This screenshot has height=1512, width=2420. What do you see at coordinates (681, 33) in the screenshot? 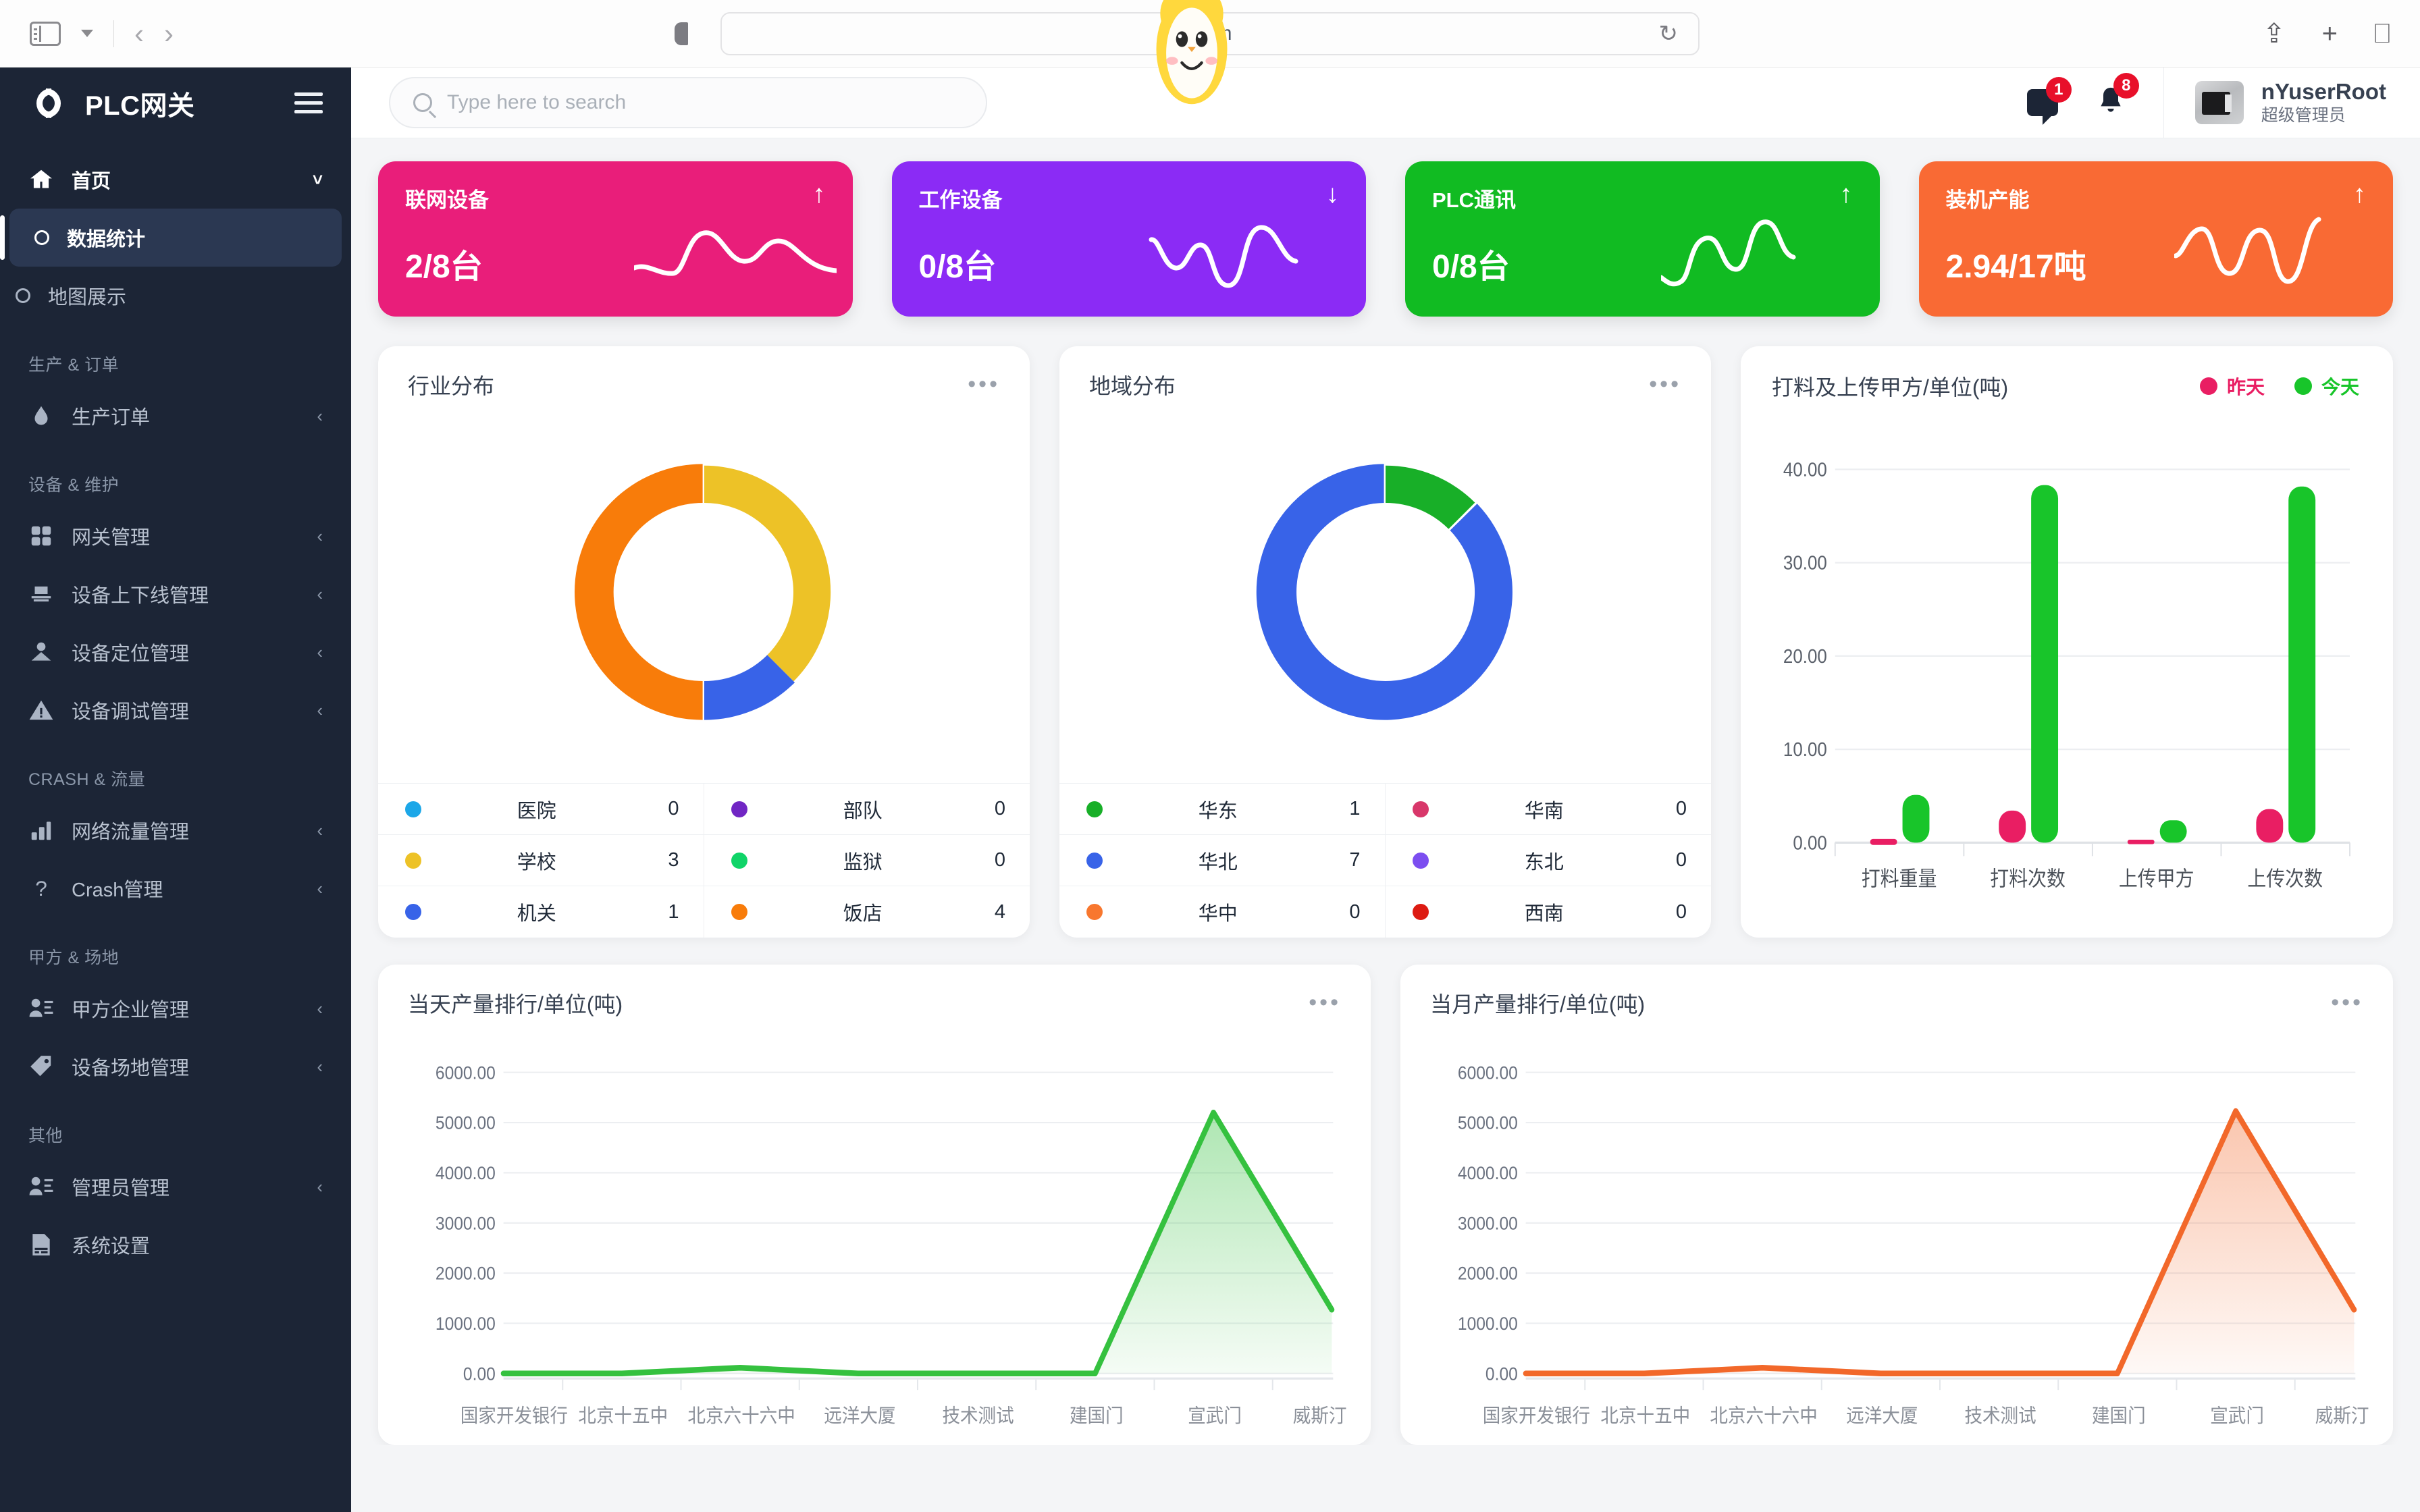
I see `shield-icon` at bounding box center [681, 33].